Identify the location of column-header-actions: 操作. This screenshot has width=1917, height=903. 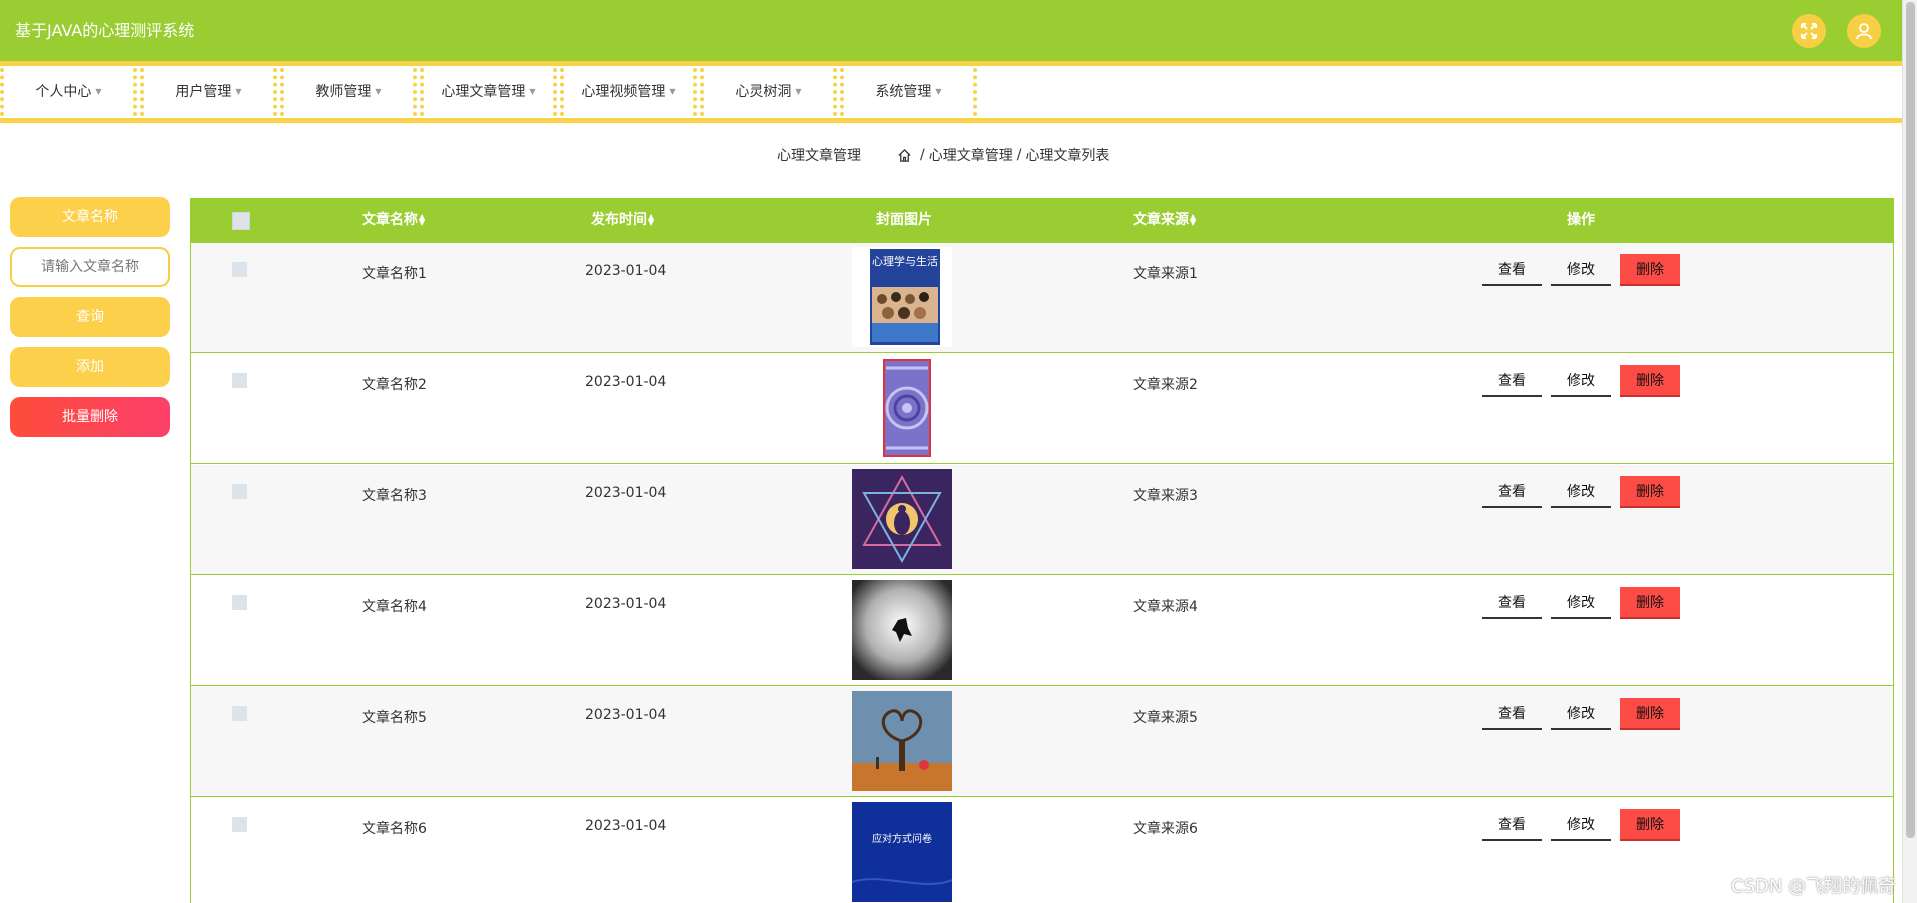
(1581, 220).